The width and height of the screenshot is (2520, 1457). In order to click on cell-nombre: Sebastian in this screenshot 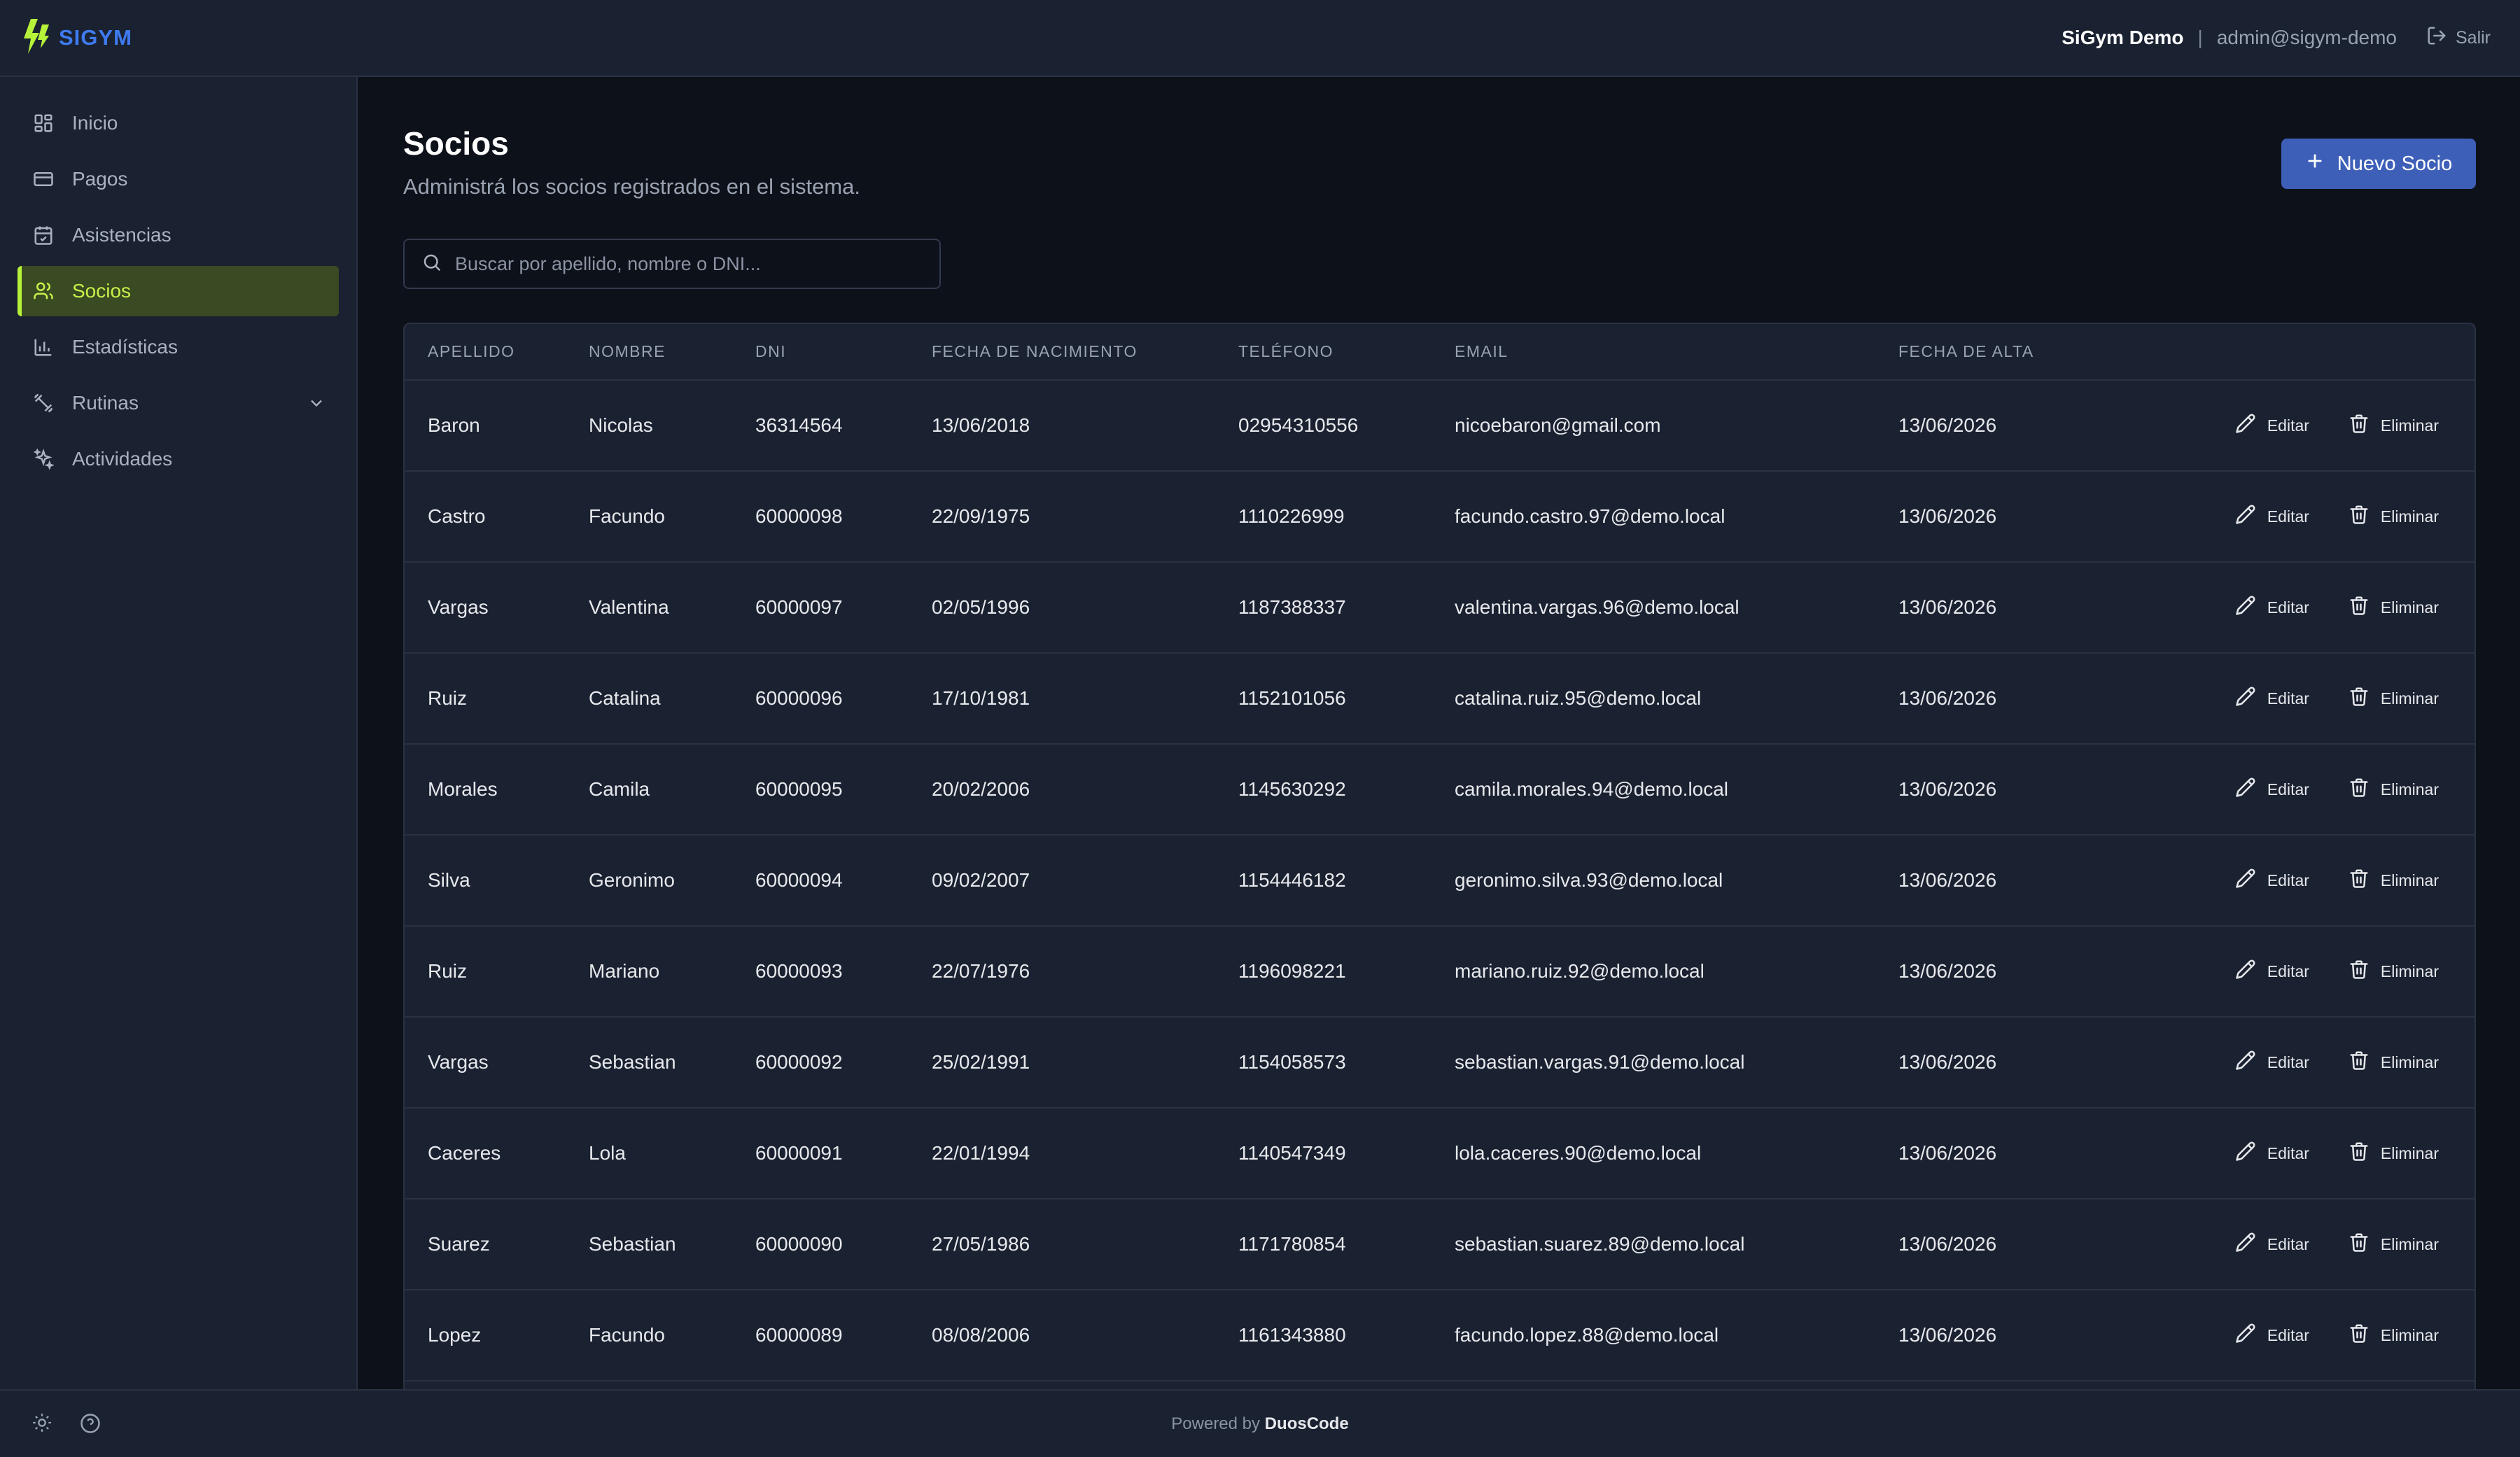, I will do `click(649, 1244)`.